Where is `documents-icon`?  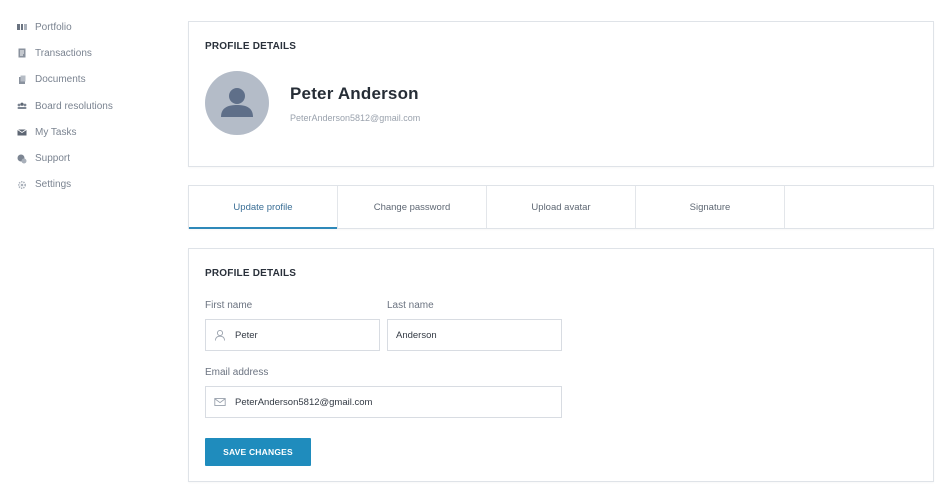
documents-icon is located at coordinates (22, 80).